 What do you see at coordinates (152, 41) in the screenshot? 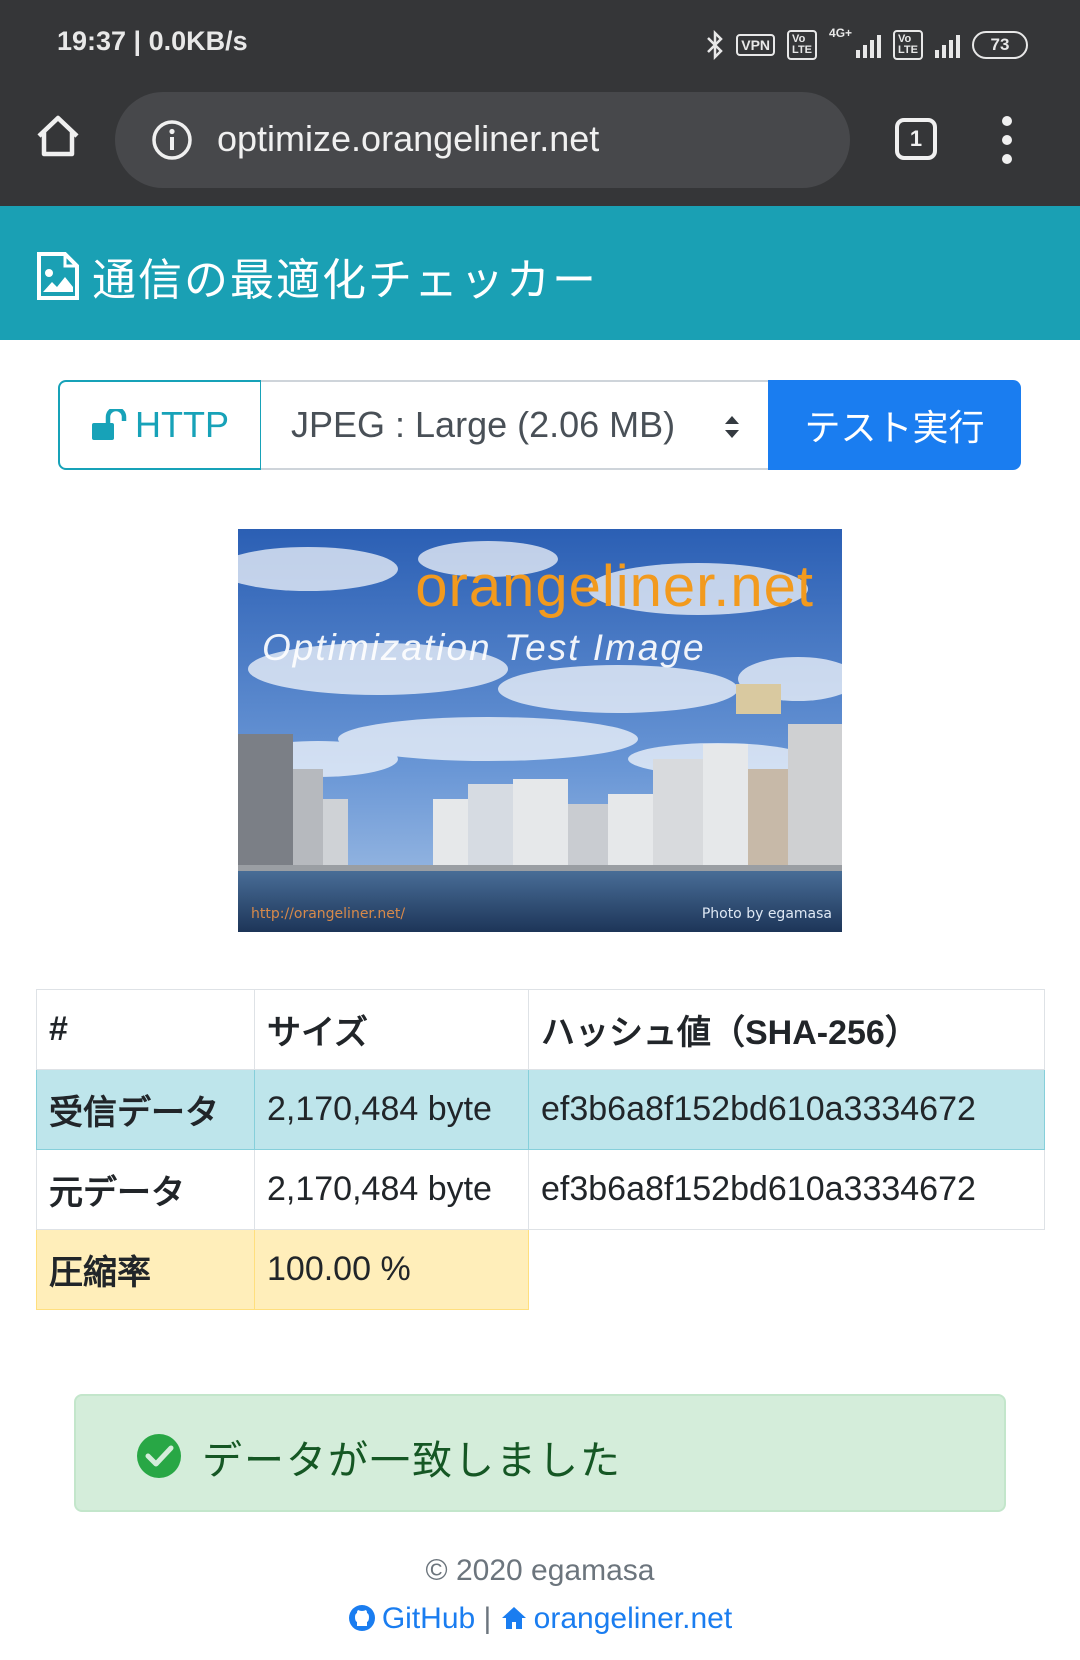
I see `status-time: 19:37 | 0.0KB/s` at bounding box center [152, 41].